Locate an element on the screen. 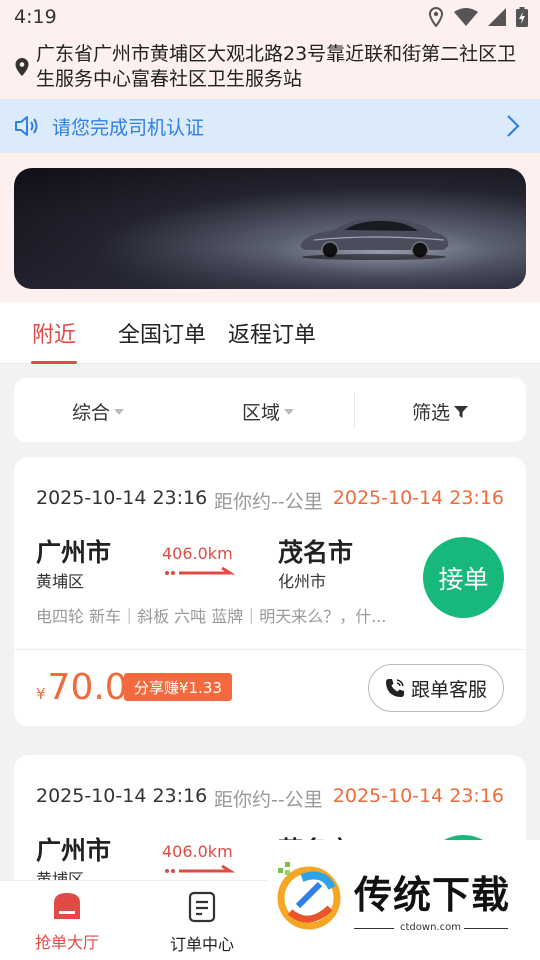 The height and width of the screenshot is (960, 540). notice-text: 请您完成司机认证 is located at coordinates (128, 127).